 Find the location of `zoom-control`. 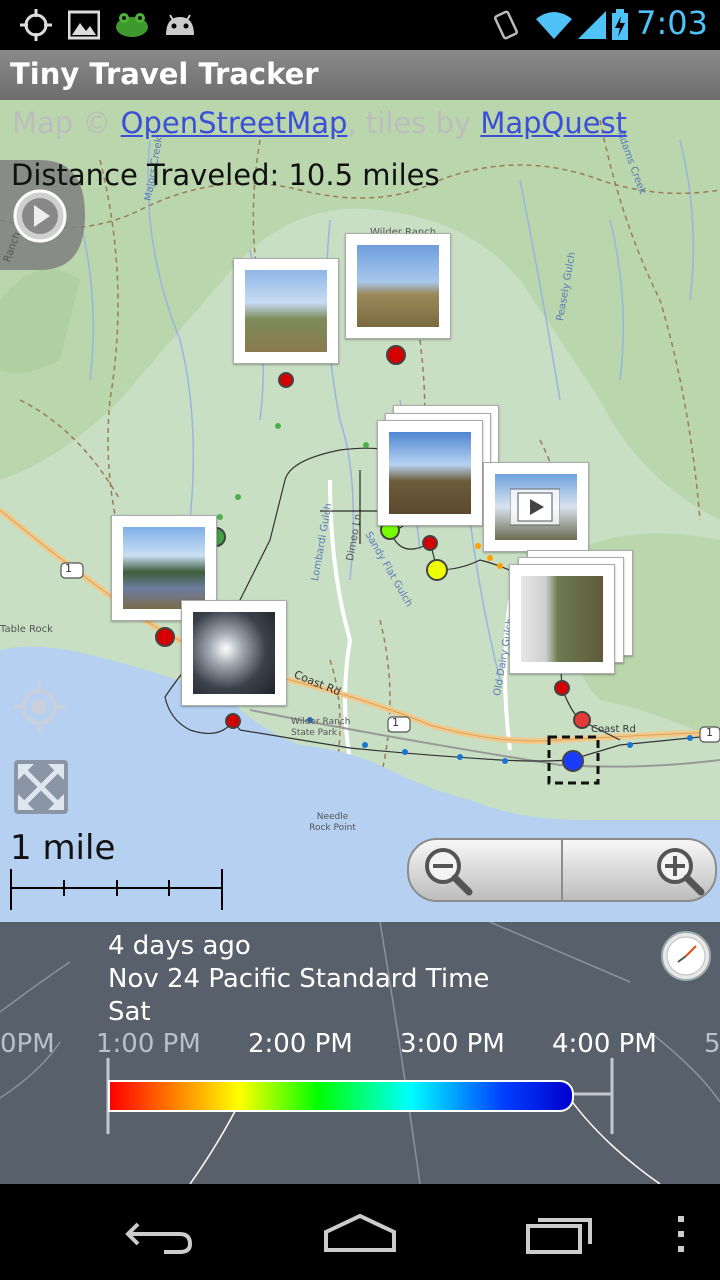

zoom-control is located at coordinates (562, 870).